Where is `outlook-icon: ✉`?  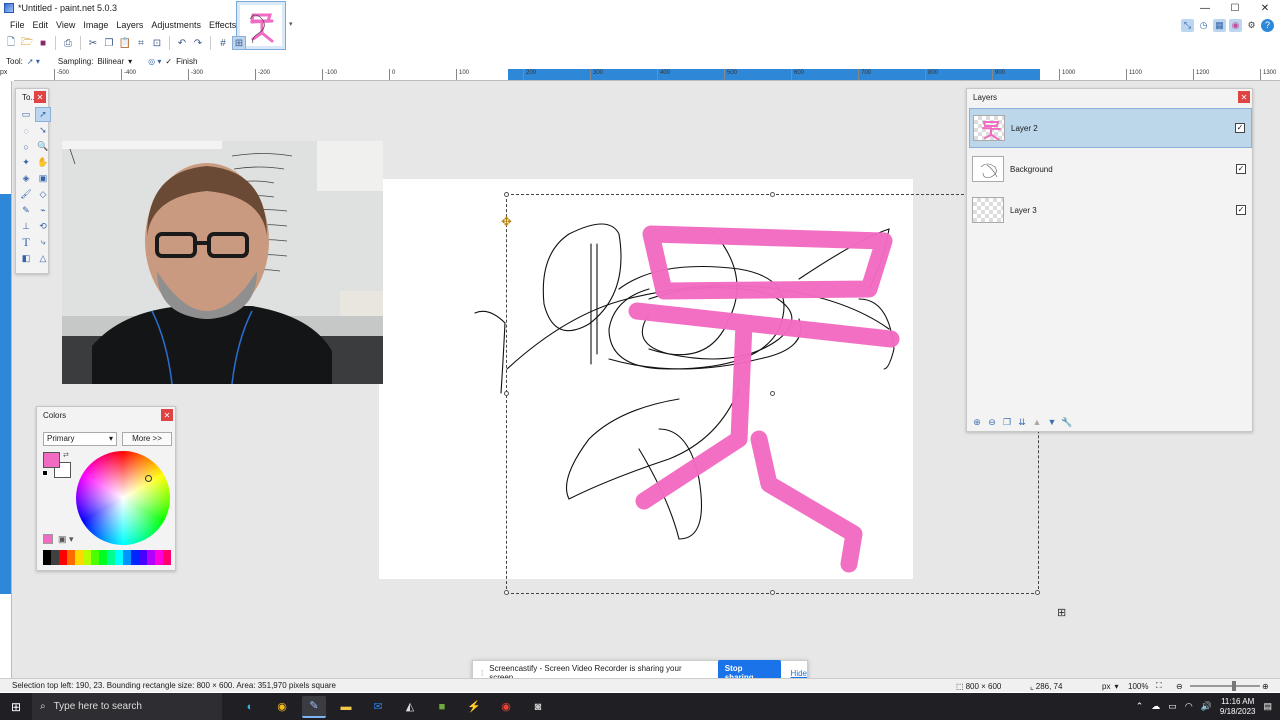 outlook-icon: ✉ is located at coordinates (378, 707).